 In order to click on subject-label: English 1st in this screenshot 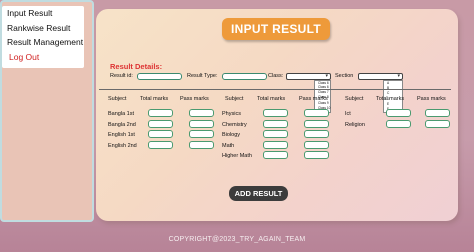, I will do `click(121, 135)`.